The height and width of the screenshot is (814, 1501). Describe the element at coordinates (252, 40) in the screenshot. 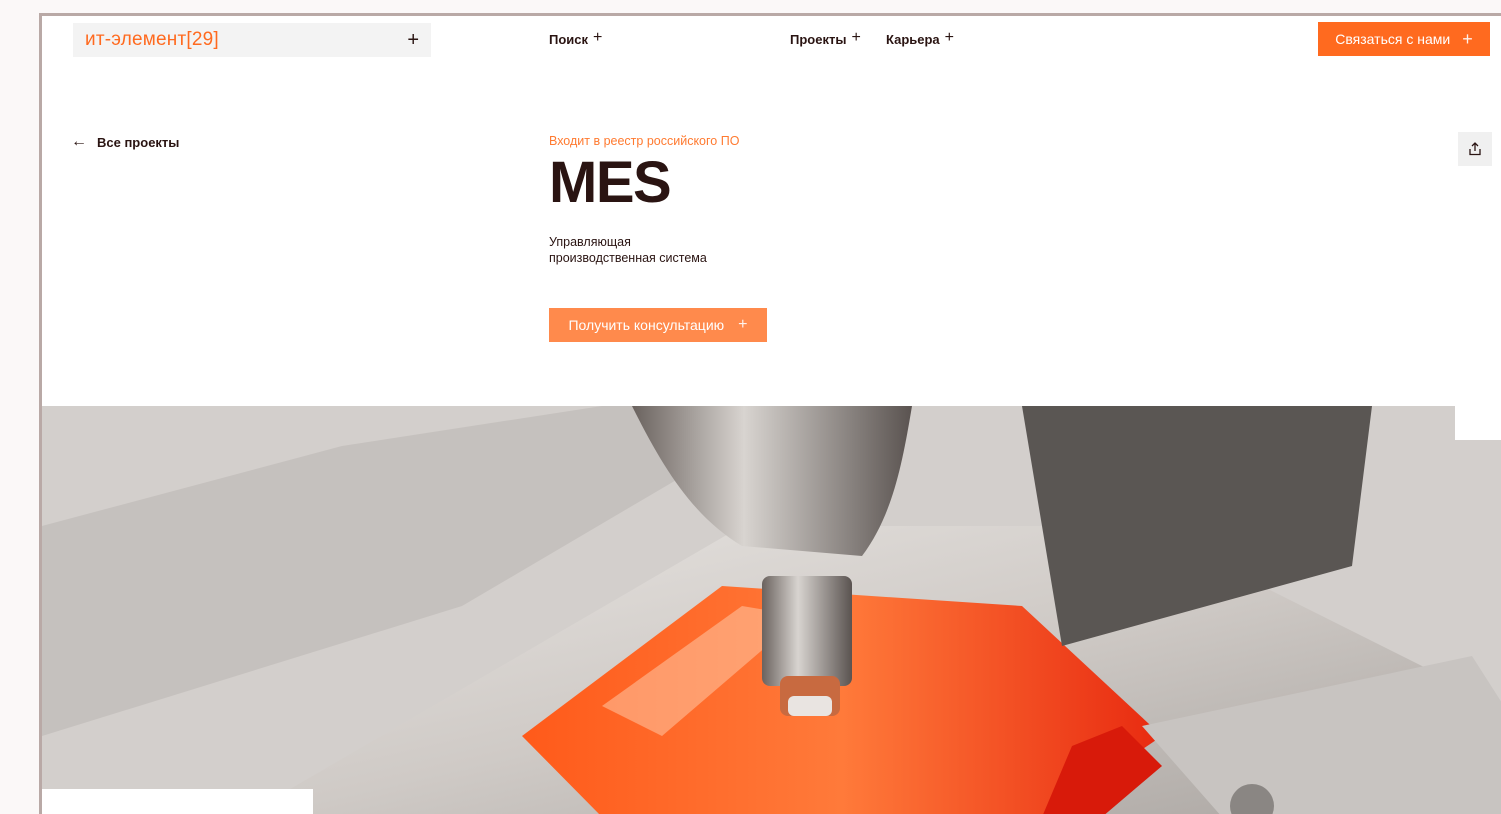

I see `logo-menu: ит-элемент[29] +` at that location.